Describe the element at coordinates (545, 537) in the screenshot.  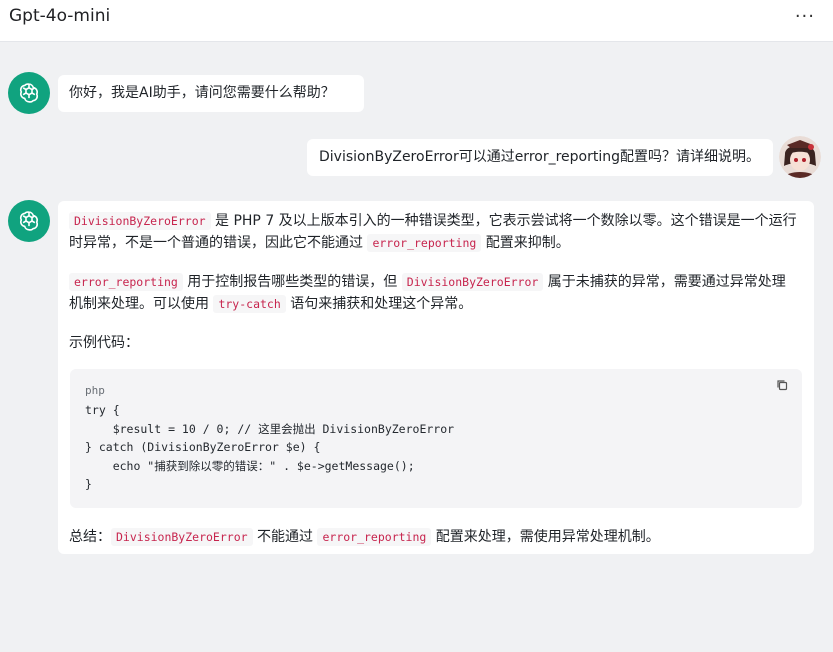
I see `paragraph-text: 配置来处理，需使用异常处理机制。` at that location.